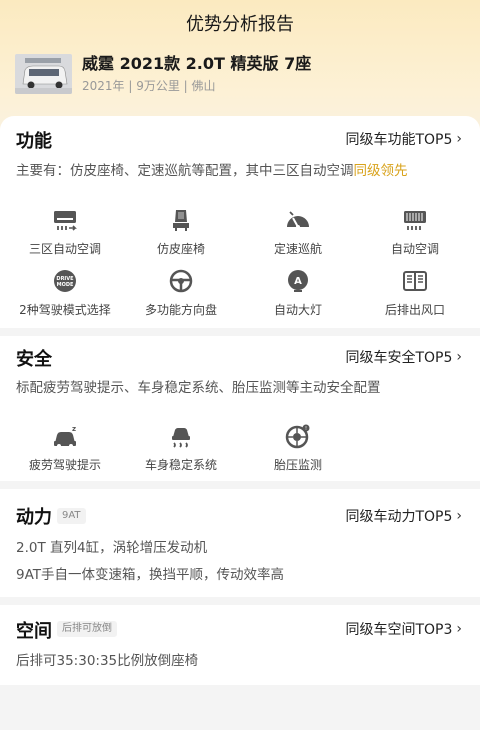 This screenshot has width=480, height=730. Describe the element at coordinates (34, 517) in the screenshot. I see `section-title: 动力` at that location.